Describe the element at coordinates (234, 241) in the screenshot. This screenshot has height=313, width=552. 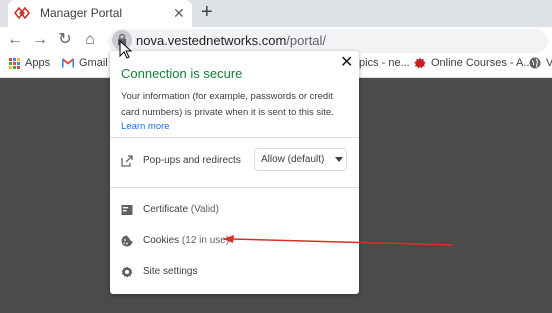
I see `cookies-row: Cookies (12 in use)` at that location.